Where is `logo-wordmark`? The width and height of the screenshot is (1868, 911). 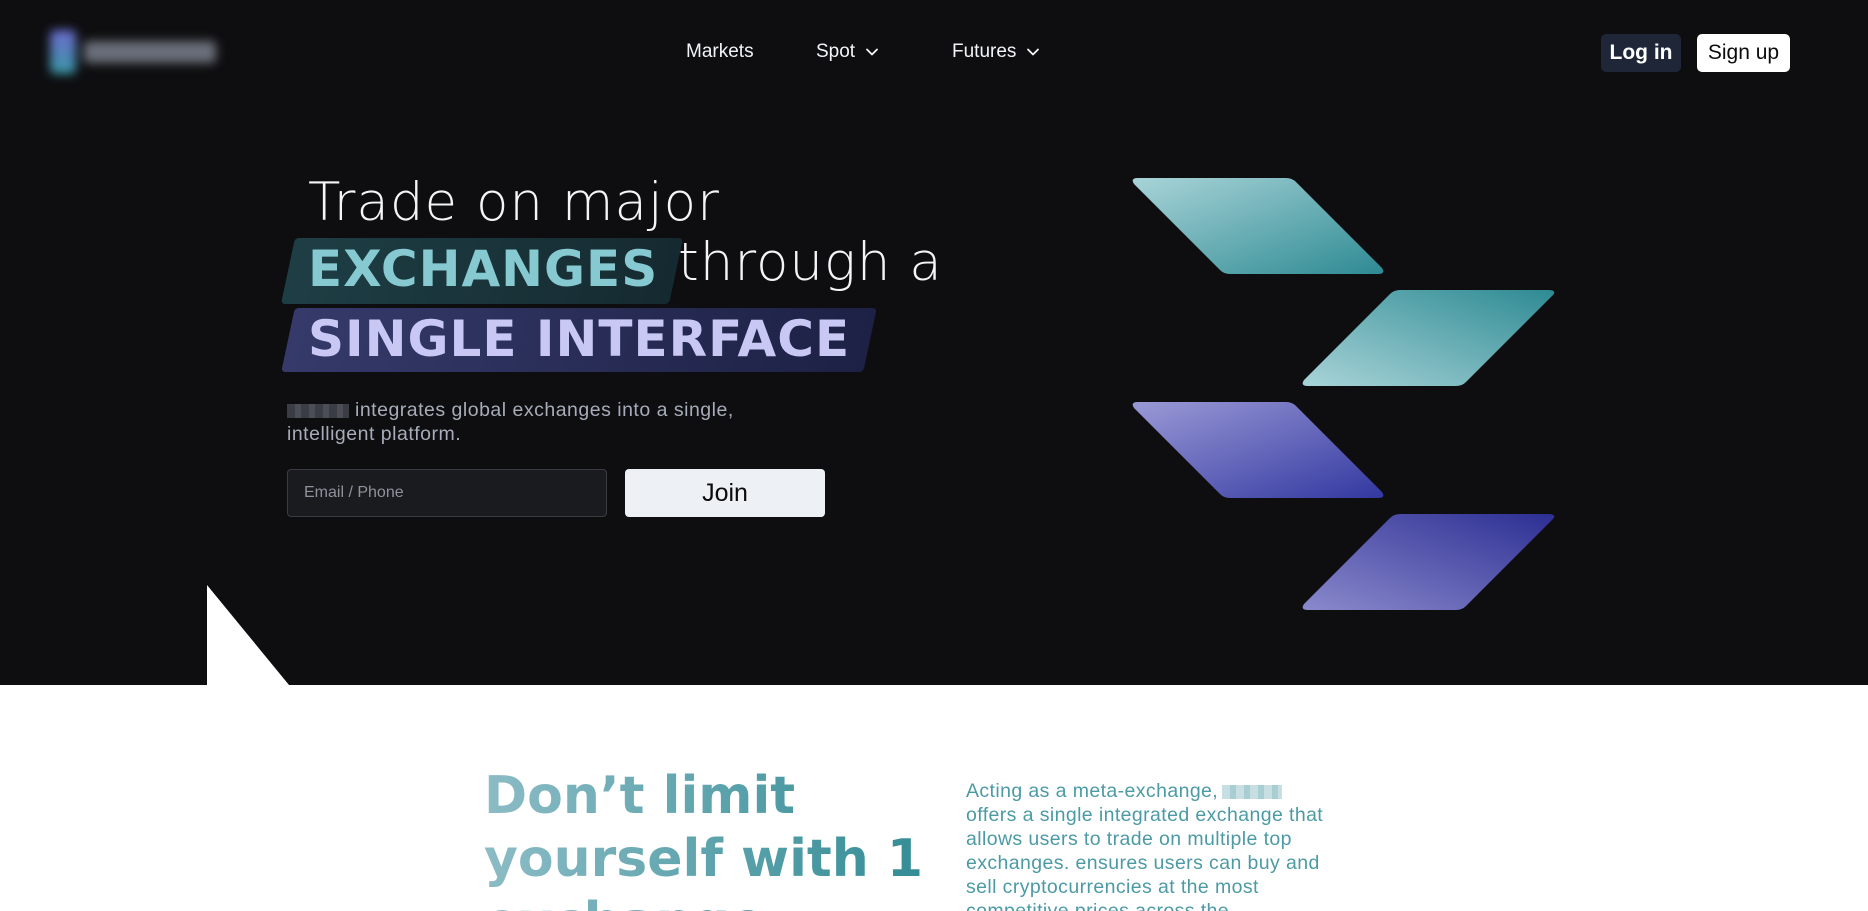
logo-wordmark is located at coordinates (150, 52).